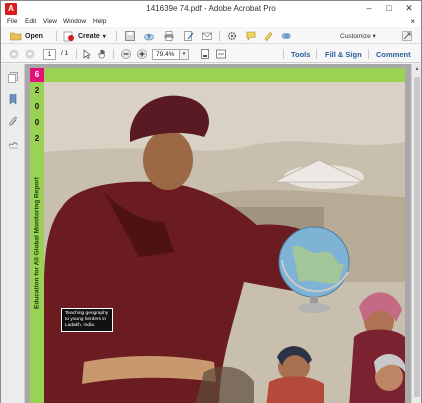 The width and height of the screenshot is (422, 403). What do you see at coordinates (16, 36) in the screenshot?
I see `folder-icon` at bounding box center [16, 36].